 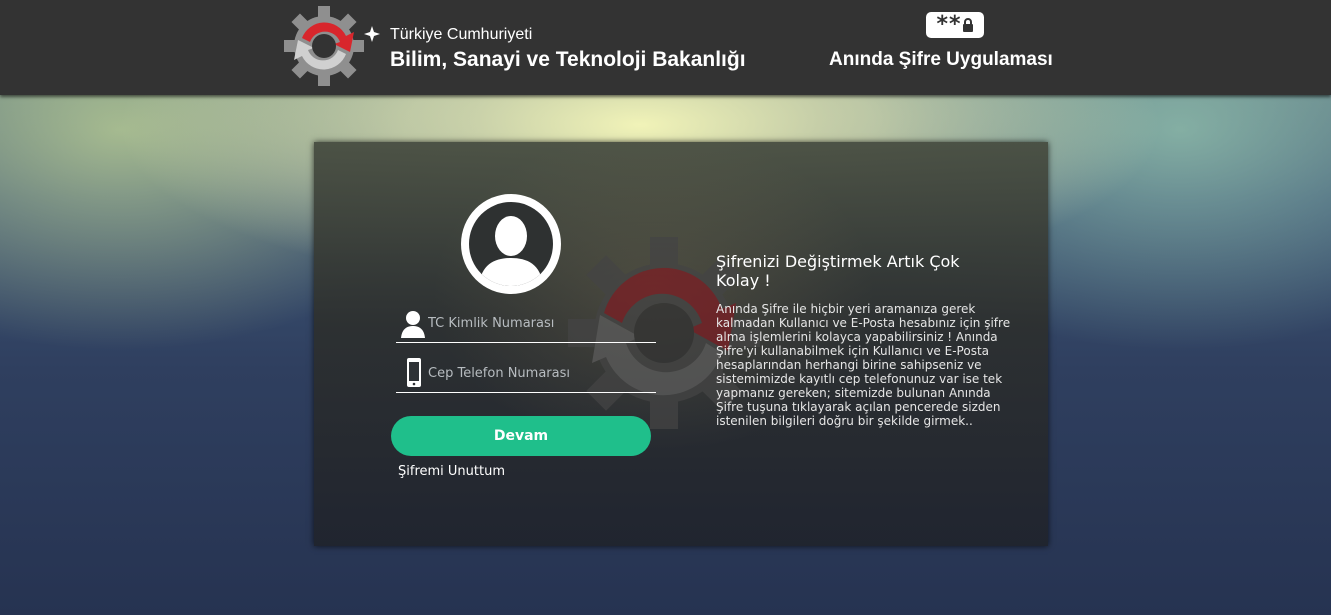 I want to click on continue-button: Devam, so click(x=521, y=436).